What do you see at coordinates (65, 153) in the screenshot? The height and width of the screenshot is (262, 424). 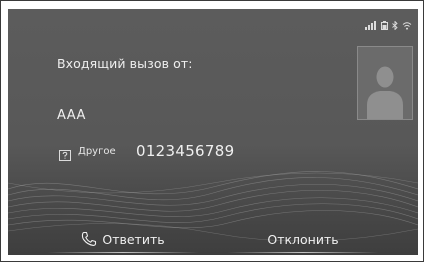 I see `phone-type-other-icon` at bounding box center [65, 153].